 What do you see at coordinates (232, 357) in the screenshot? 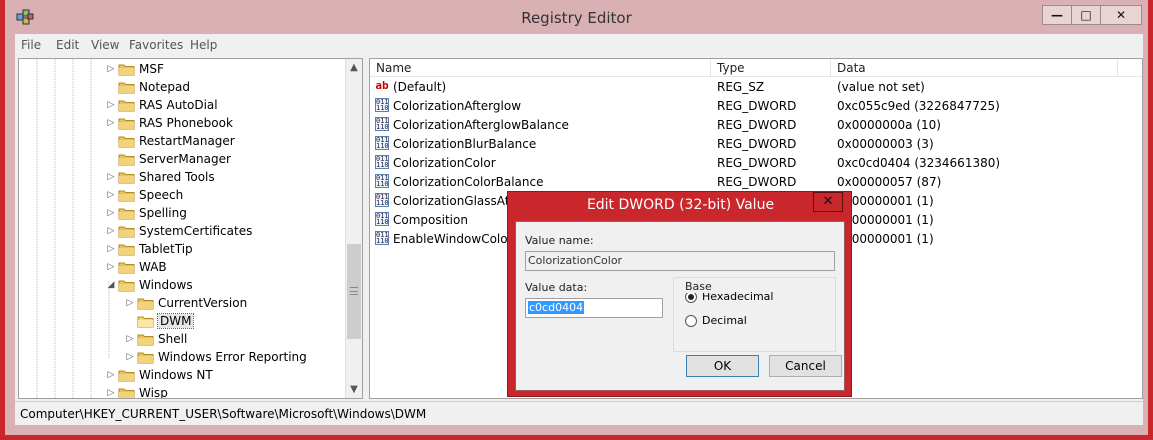
I see `tree-item-label: Windows Error Reporting` at bounding box center [232, 357].